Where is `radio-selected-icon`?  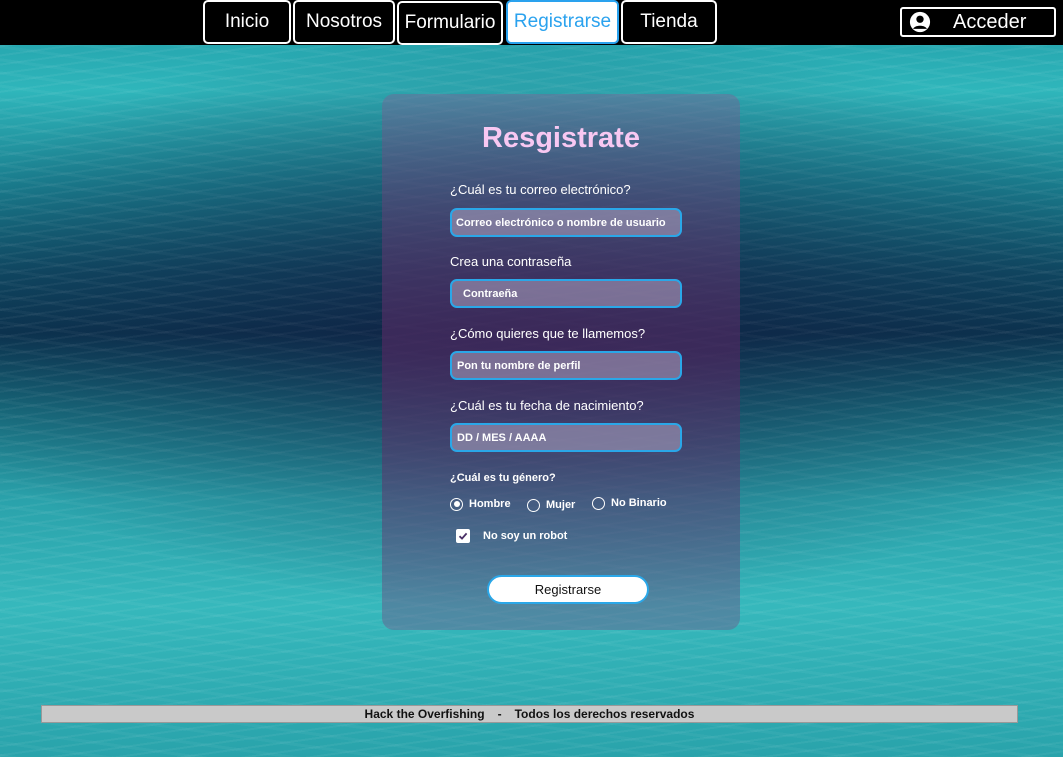 radio-selected-icon is located at coordinates (456, 504).